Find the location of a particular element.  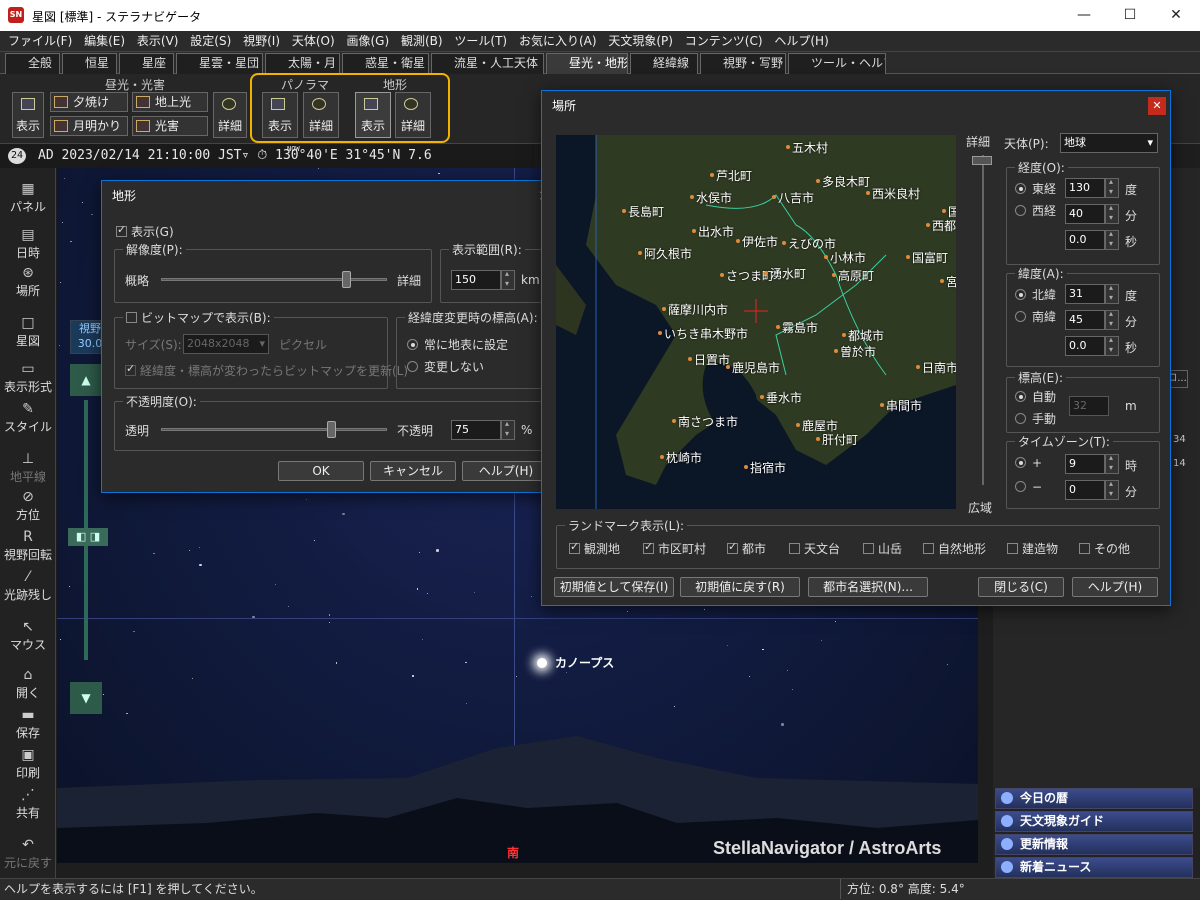

datetime-button: ▤ 日時 is located at coordinates (28, 243).